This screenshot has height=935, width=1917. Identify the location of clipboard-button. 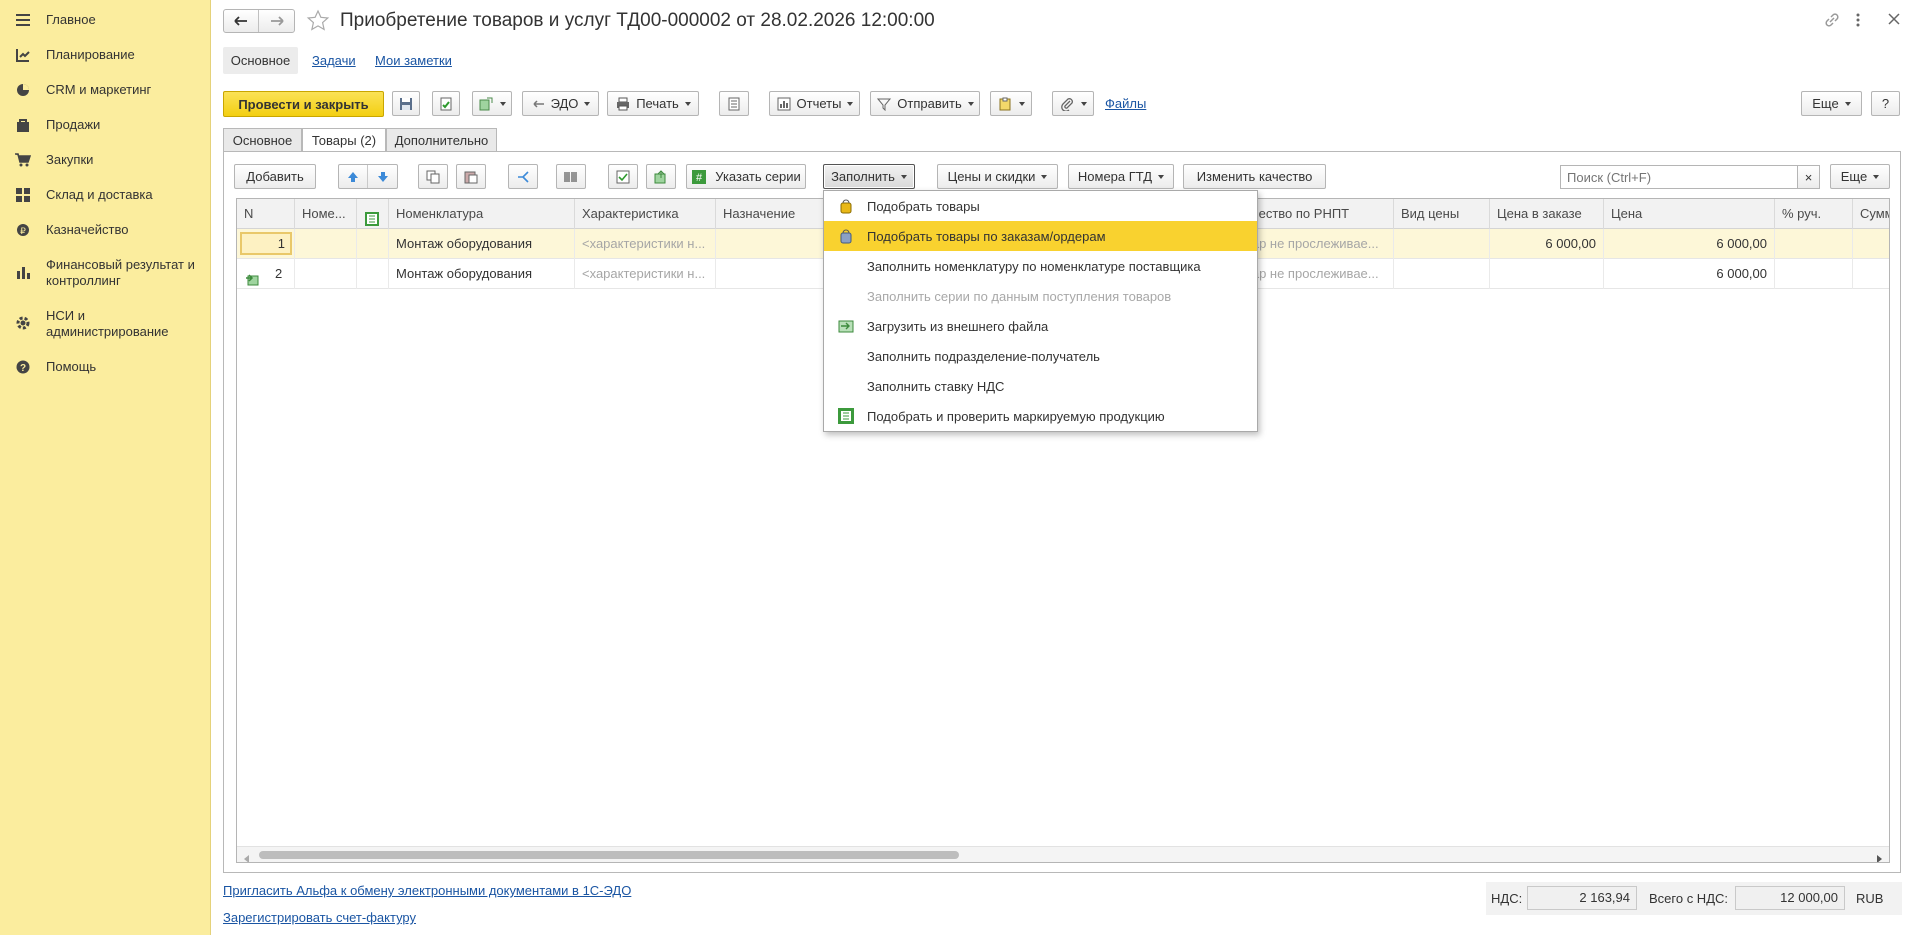
(1011, 103).